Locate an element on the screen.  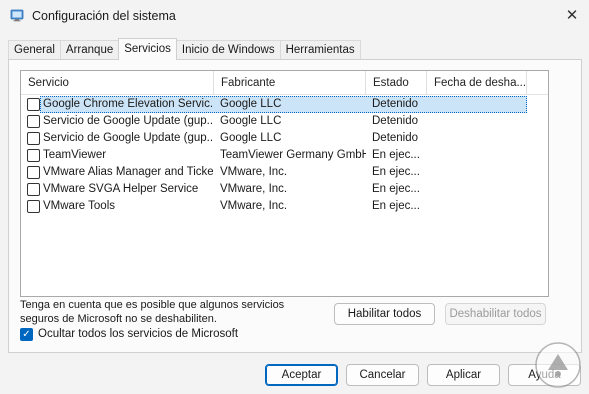
column-estado: Estado is located at coordinates (396, 83).